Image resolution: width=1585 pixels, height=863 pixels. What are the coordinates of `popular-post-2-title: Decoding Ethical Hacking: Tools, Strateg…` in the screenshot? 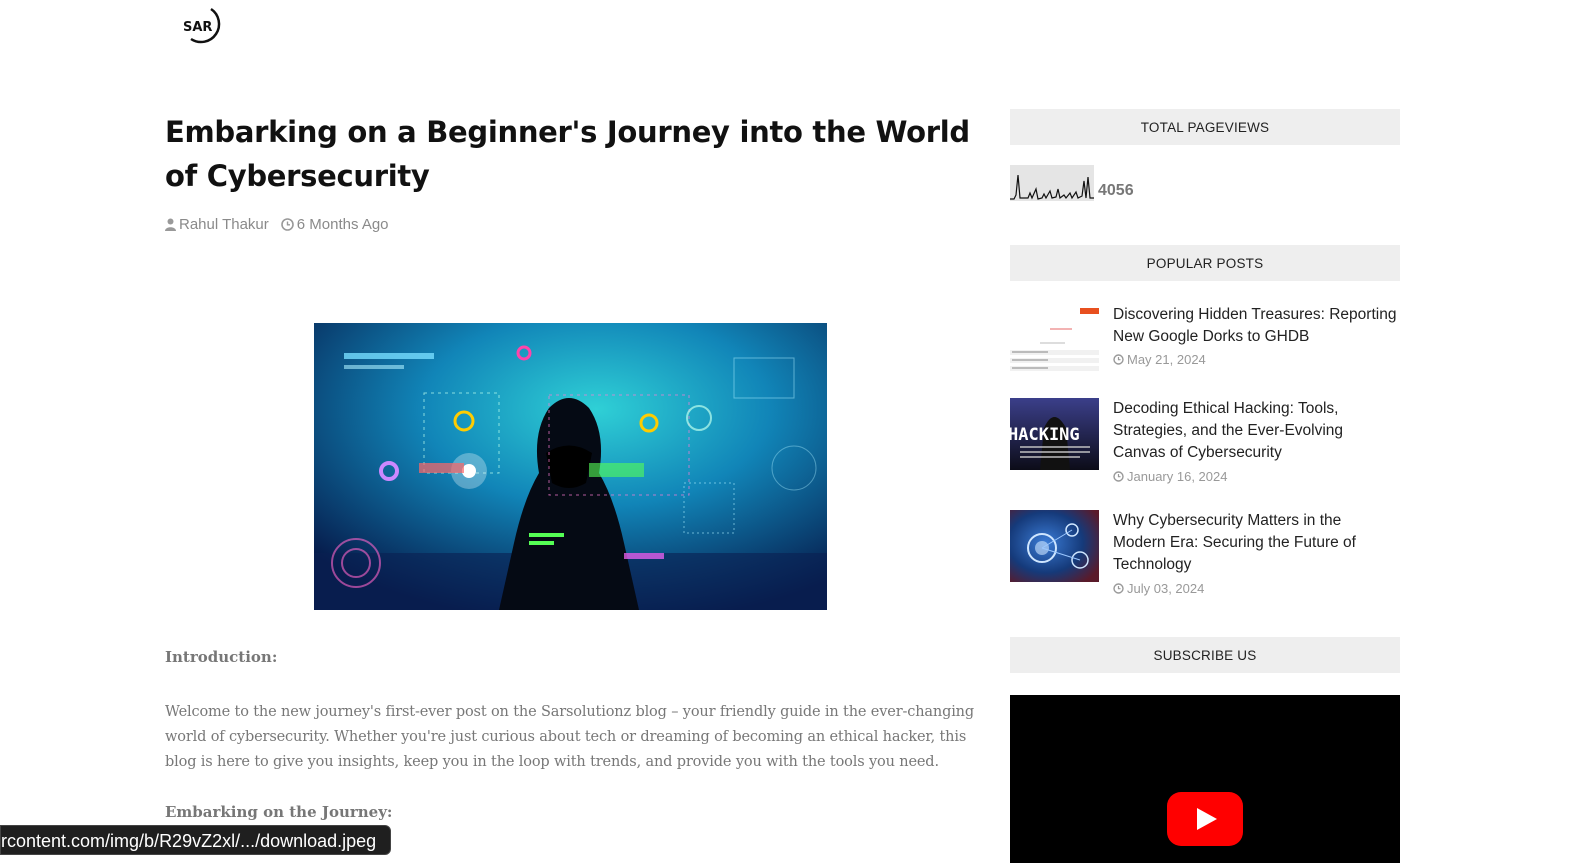 It's located at (1255, 431).